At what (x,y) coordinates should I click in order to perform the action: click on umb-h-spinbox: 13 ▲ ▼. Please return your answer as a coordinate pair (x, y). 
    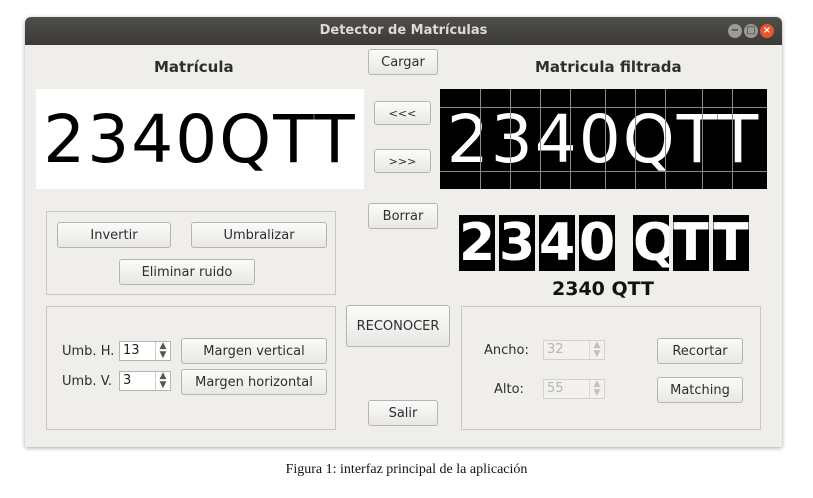
    Looking at the image, I should click on (145, 351).